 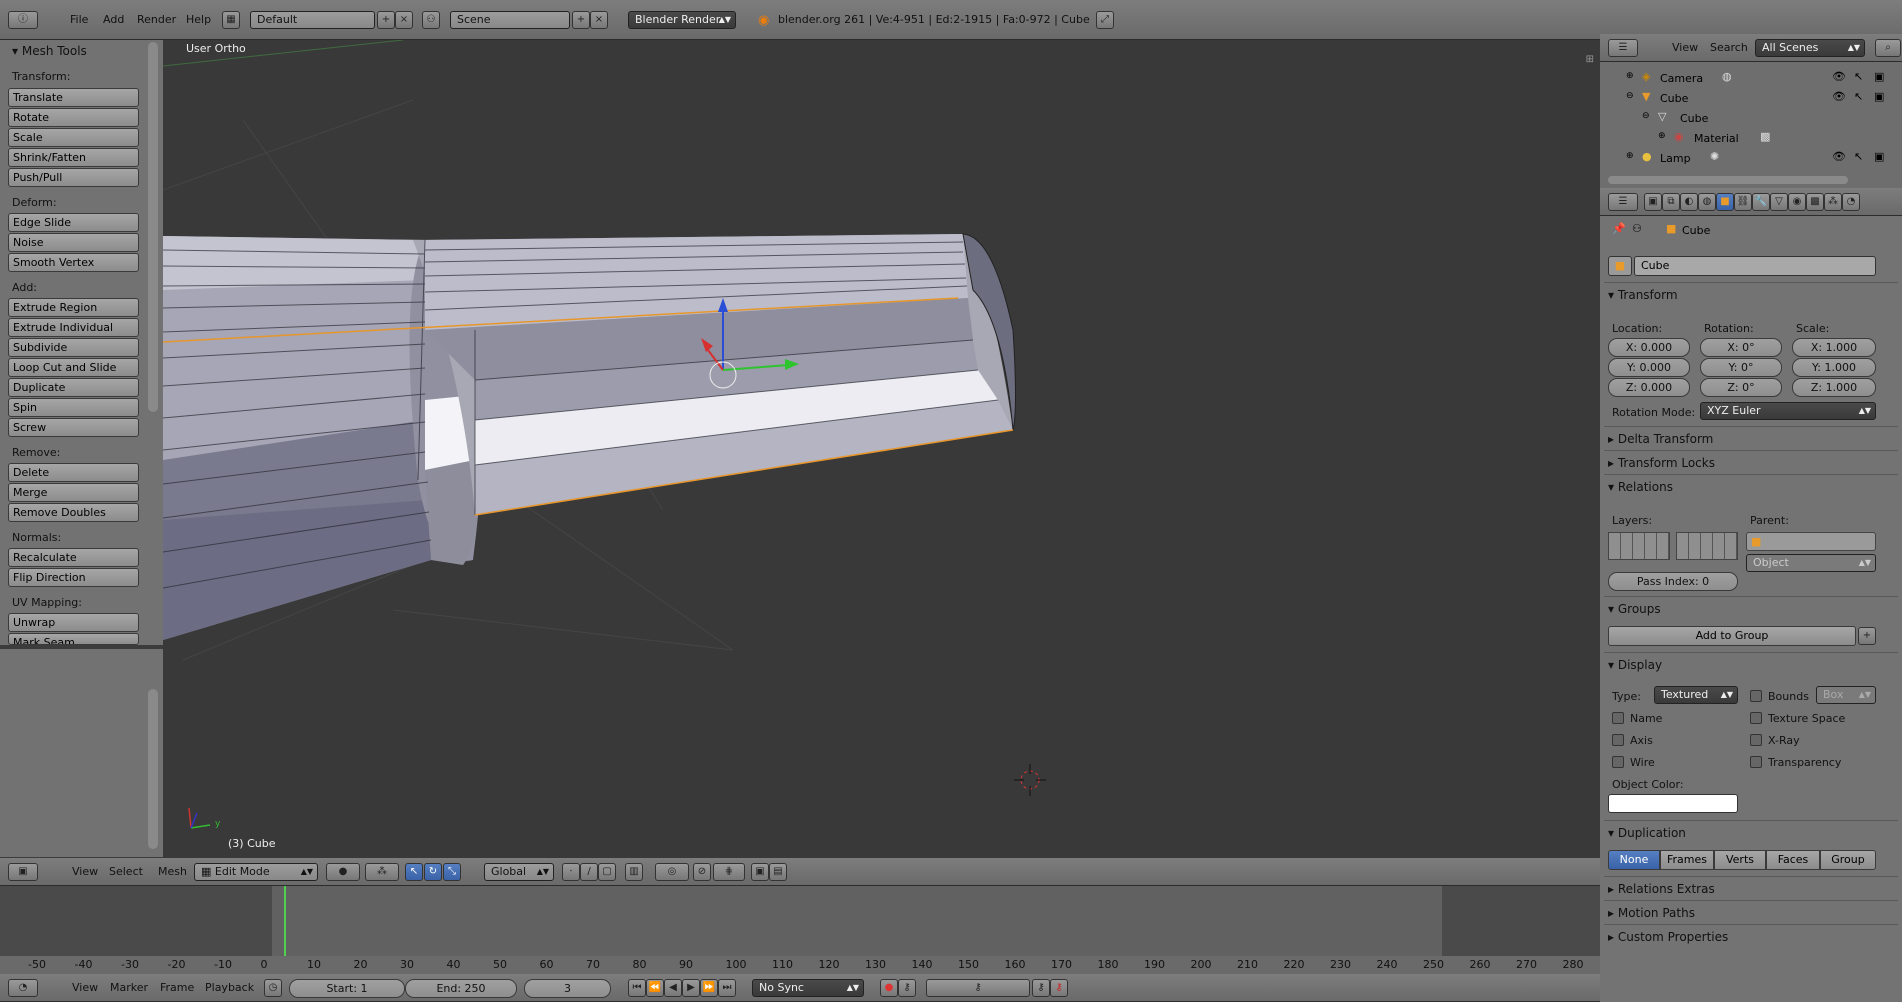 I want to click on mesh-tools-header: ▾ Mesh Tools, so click(x=49, y=51).